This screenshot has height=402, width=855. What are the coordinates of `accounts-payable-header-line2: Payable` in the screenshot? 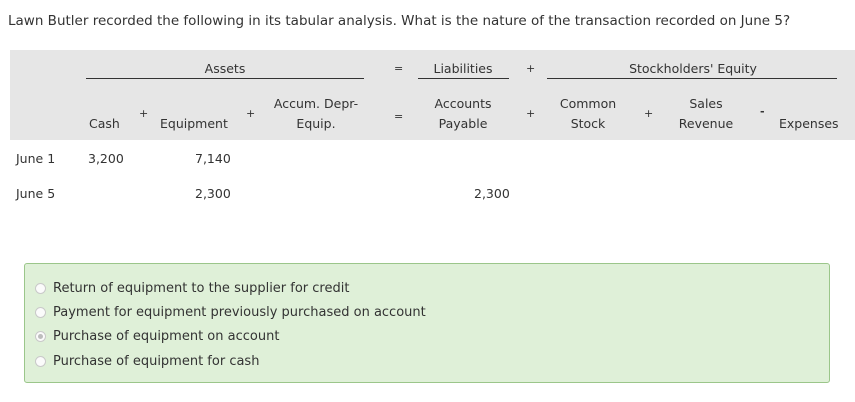 It's located at (463, 123).